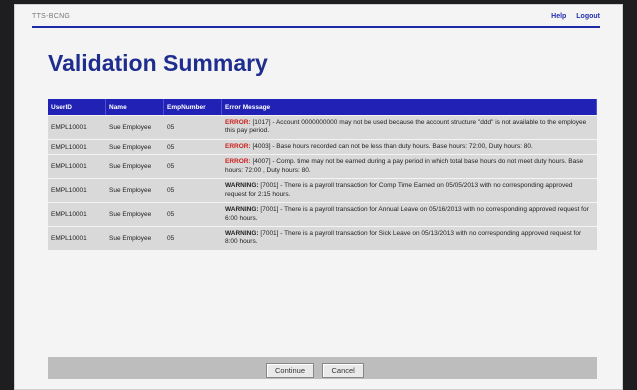 The width and height of the screenshot is (637, 390). What do you see at coordinates (316, 19) in the screenshot?
I see `top-bar: TTS-BCNG Help Logout` at bounding box center [316, 19].